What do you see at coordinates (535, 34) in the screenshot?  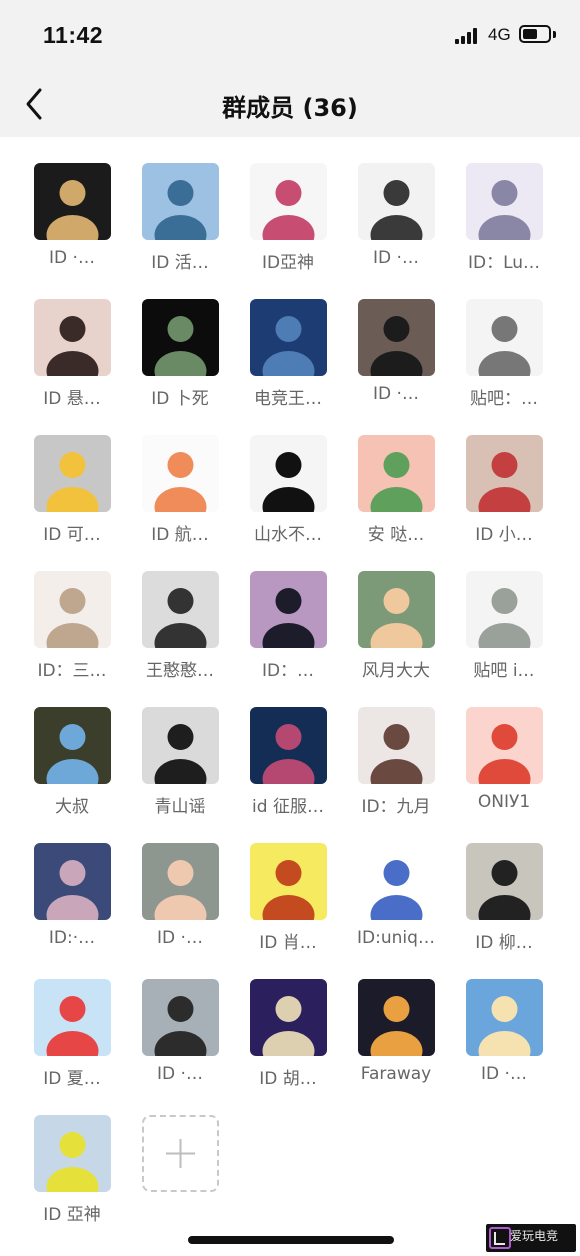 I see `battery-icon` at bounding box center [535, 34].